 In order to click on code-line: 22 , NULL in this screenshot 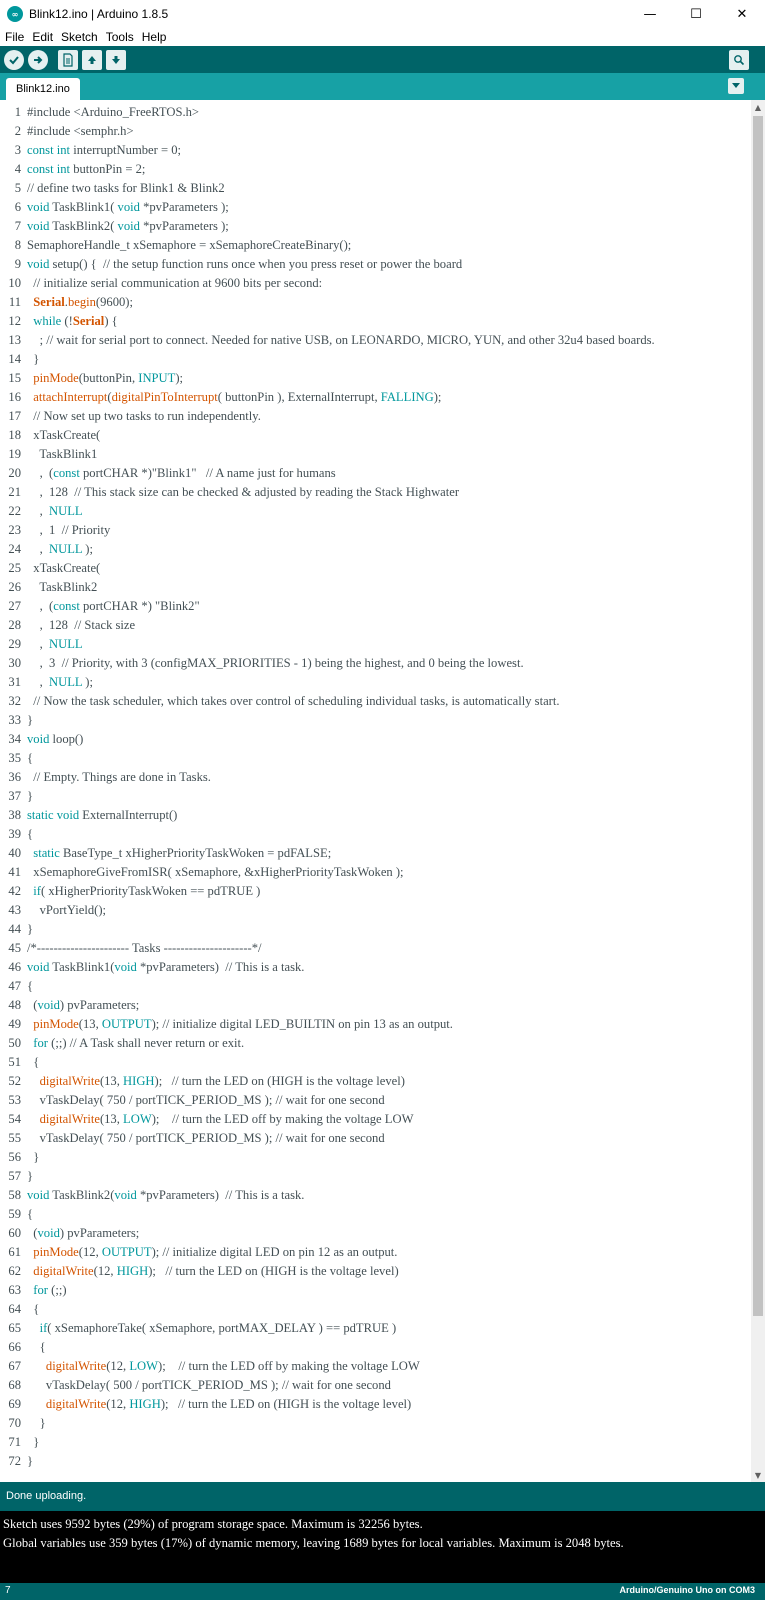, I will do `click(375, 511)`.